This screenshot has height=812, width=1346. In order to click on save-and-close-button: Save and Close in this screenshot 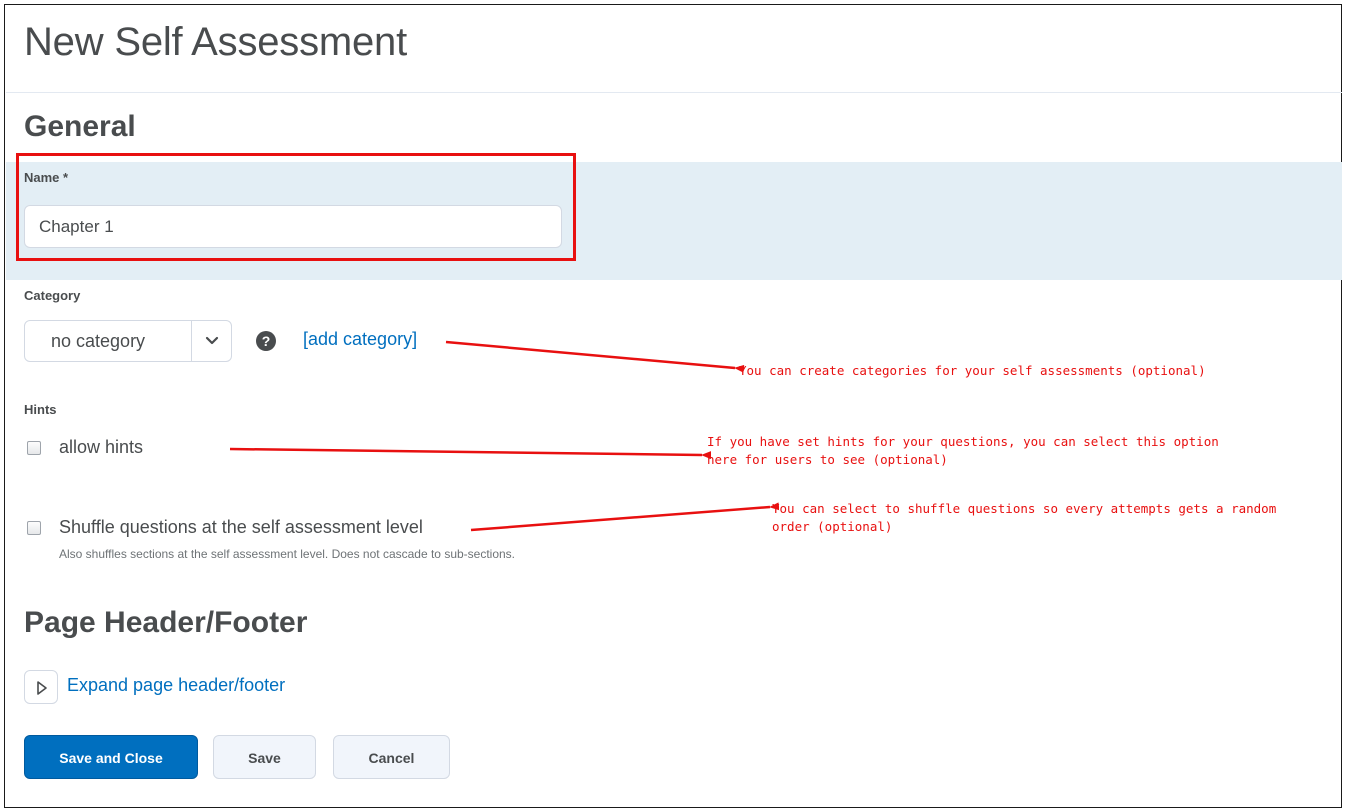, I will do `click(111, 757)`.